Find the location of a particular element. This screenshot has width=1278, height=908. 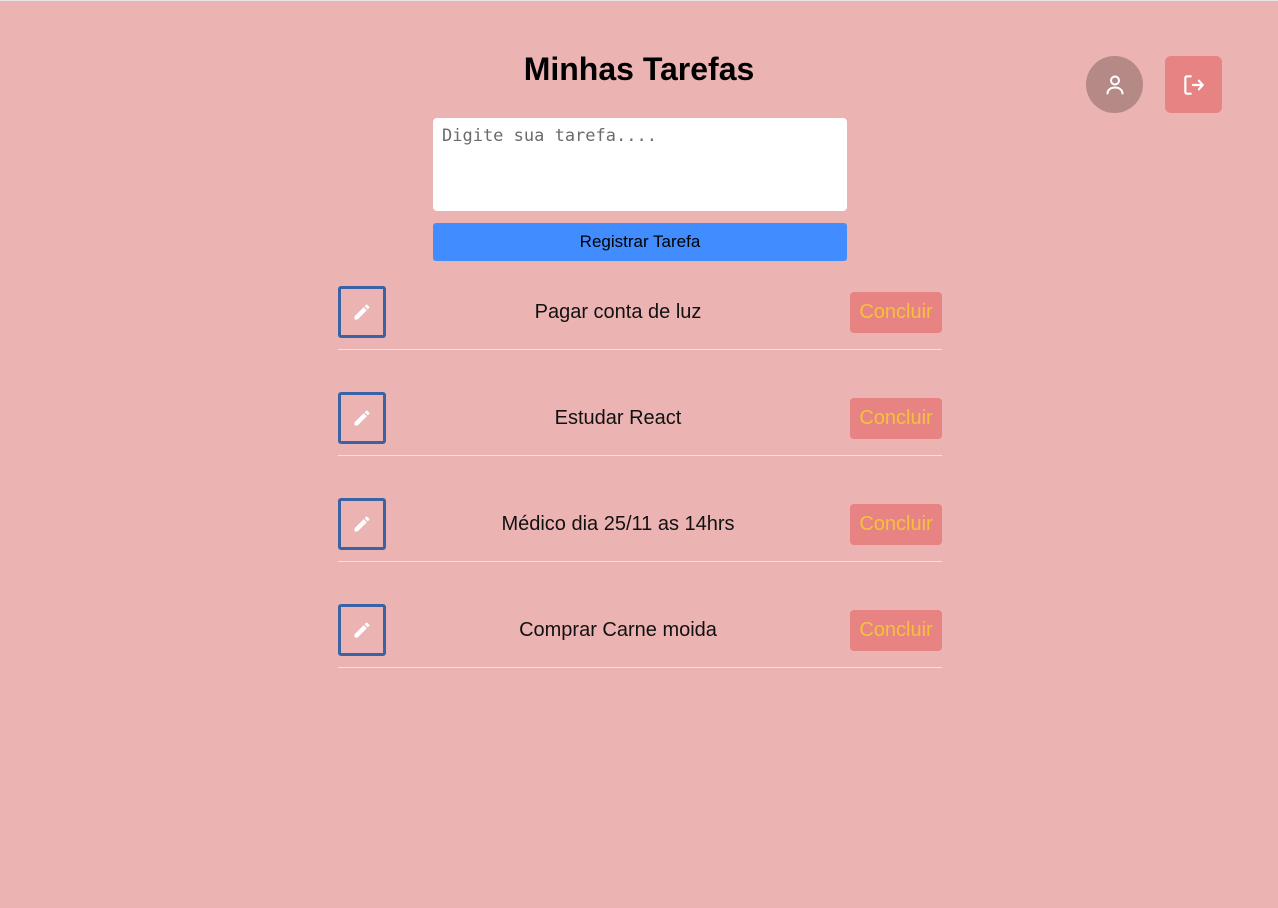

task-item: Pagar conta de luz Concluir is located at coordinates (640, 318).